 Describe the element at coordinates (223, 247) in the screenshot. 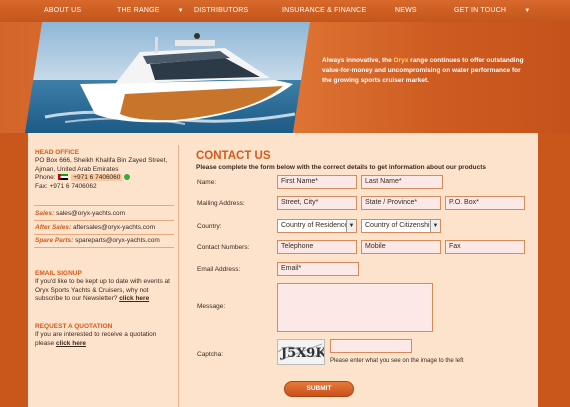

I see `contact-numbers-label: Contact Numbers:` at that location.